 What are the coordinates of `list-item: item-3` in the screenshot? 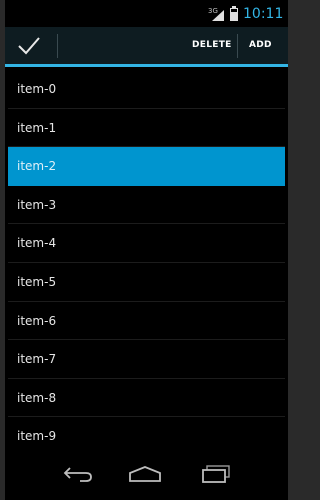 It's located at (146, 205).